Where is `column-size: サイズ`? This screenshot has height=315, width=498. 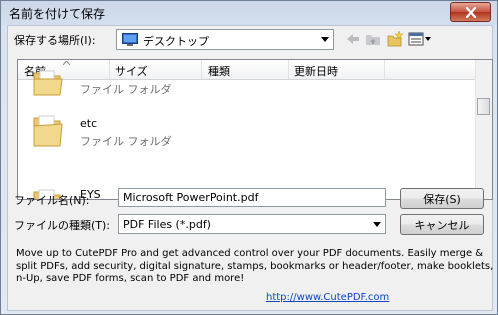
column-size: サイズ is located at coordinates (131, 71).